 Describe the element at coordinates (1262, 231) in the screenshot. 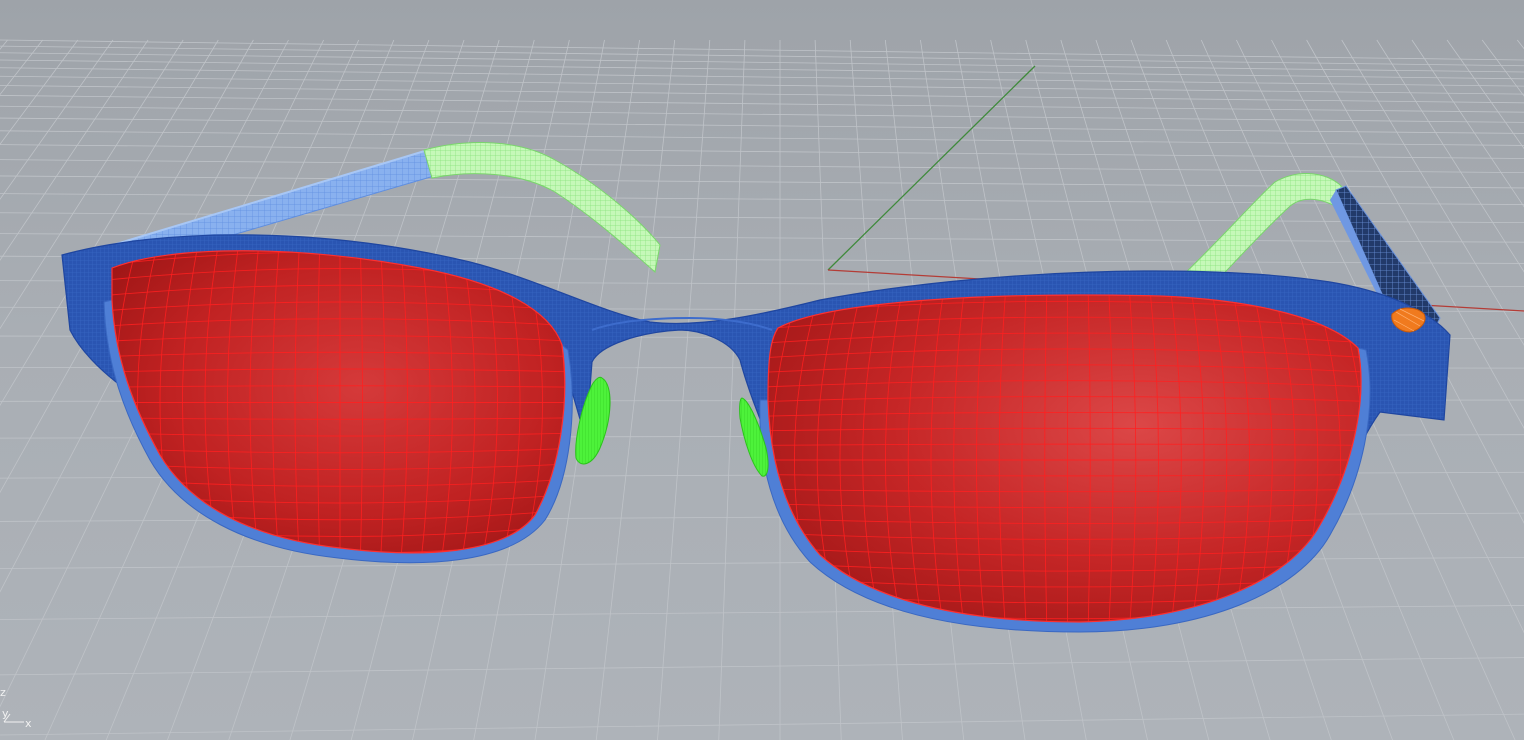

I see `right-temple-tip` at that location.